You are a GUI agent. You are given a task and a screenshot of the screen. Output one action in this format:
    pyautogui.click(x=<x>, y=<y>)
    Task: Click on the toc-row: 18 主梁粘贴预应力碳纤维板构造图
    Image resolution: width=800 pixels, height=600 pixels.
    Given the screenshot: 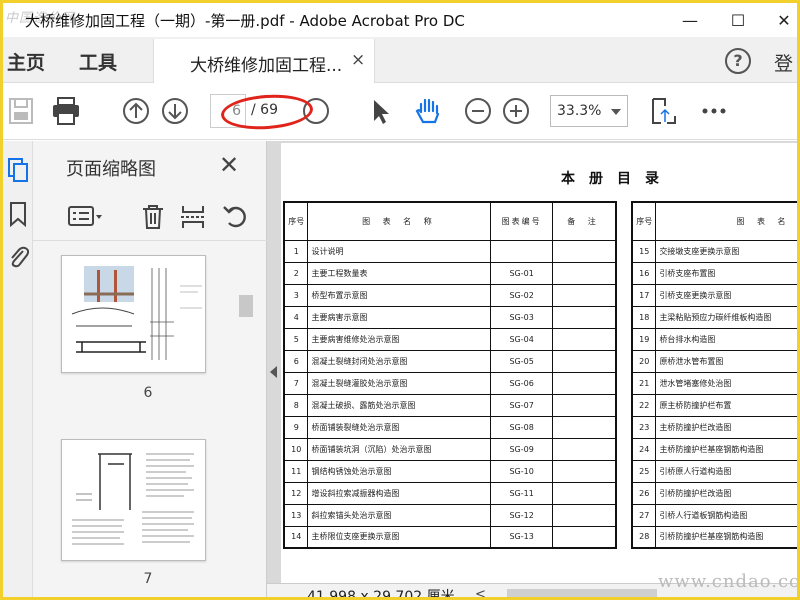 What is the action you would take?
    pyautogui.click(x=714, y=317)
    